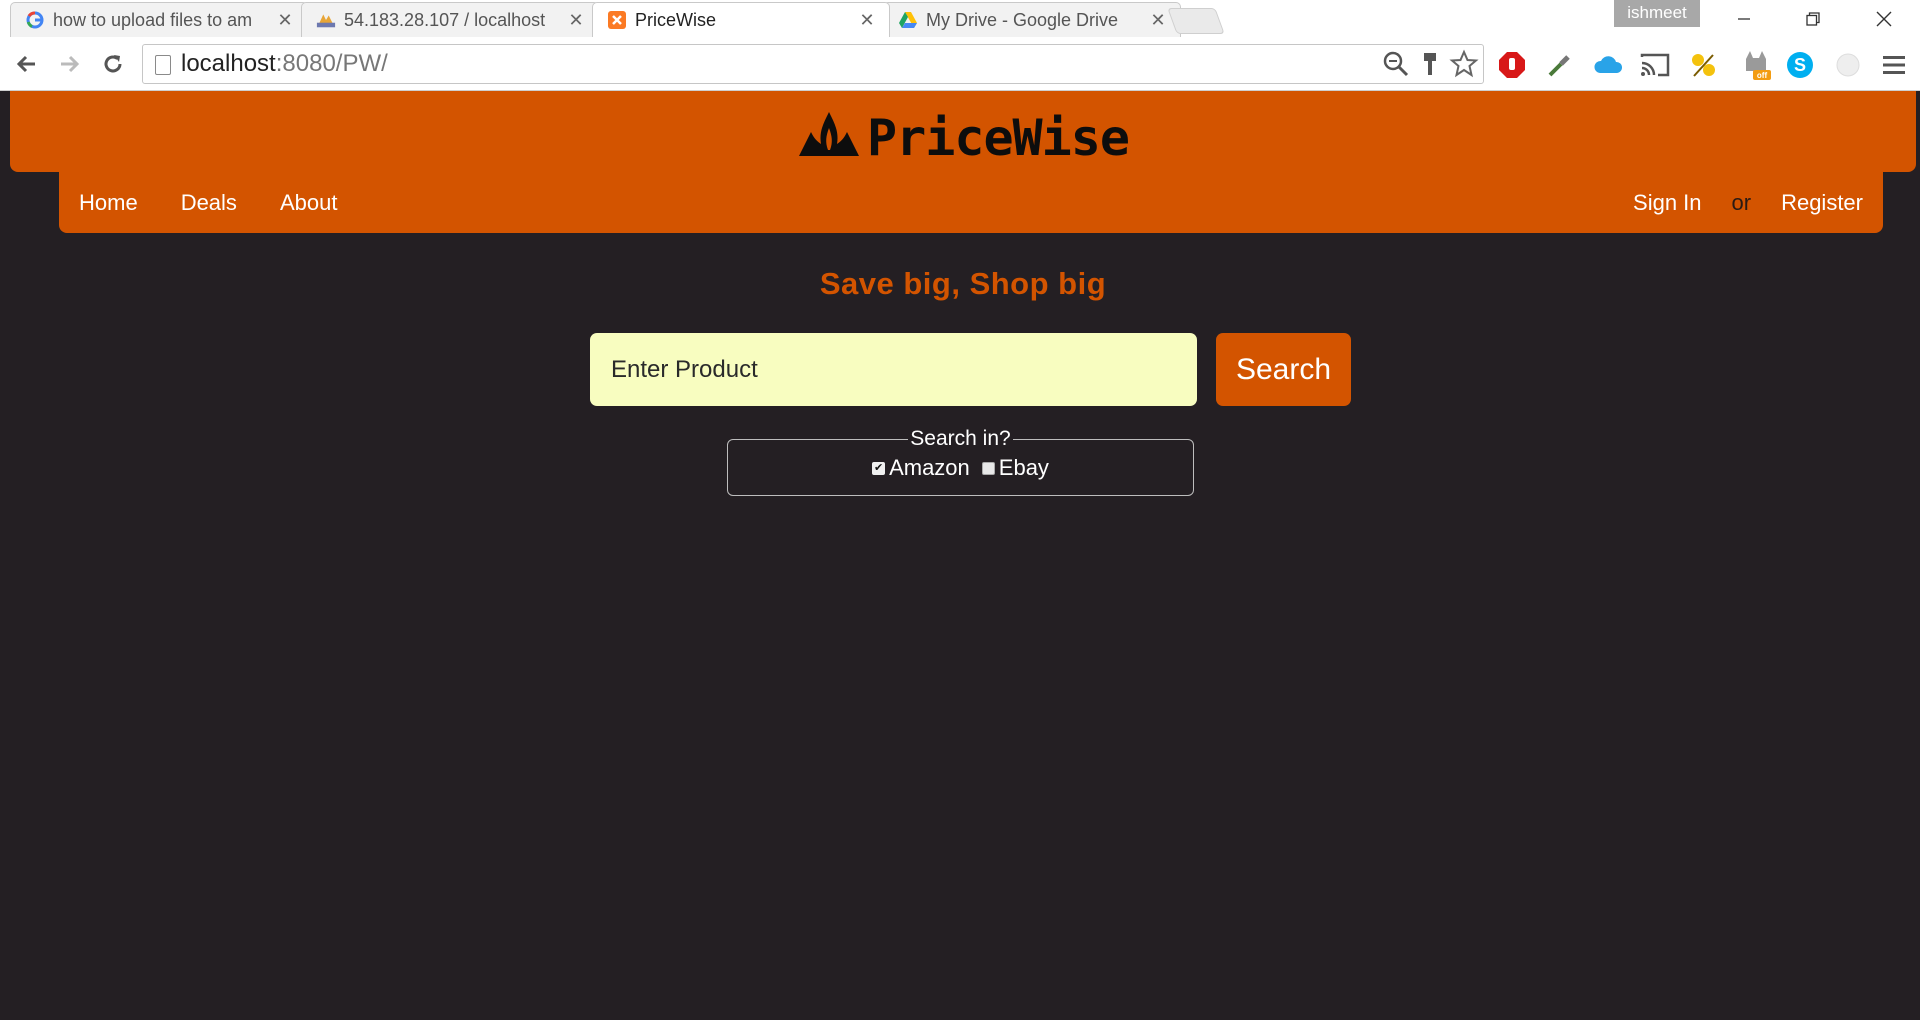 Image resolution: width=1920 pixels, height=1020 pixels. Describe the element at coordinates (1023, 467) in the screenshot. I see `ebay-label: Ebay` at that location.